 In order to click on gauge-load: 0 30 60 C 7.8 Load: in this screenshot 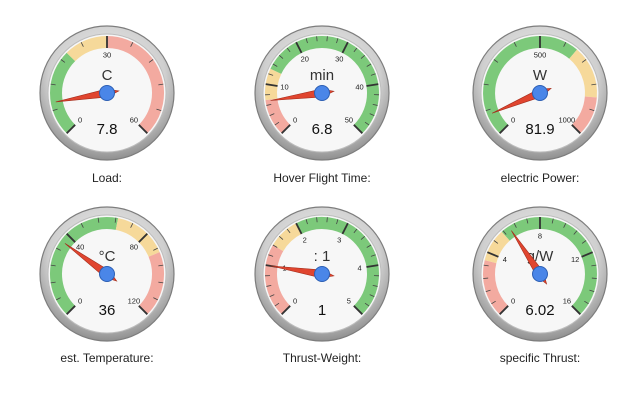, I will do `click(107, 113)`.